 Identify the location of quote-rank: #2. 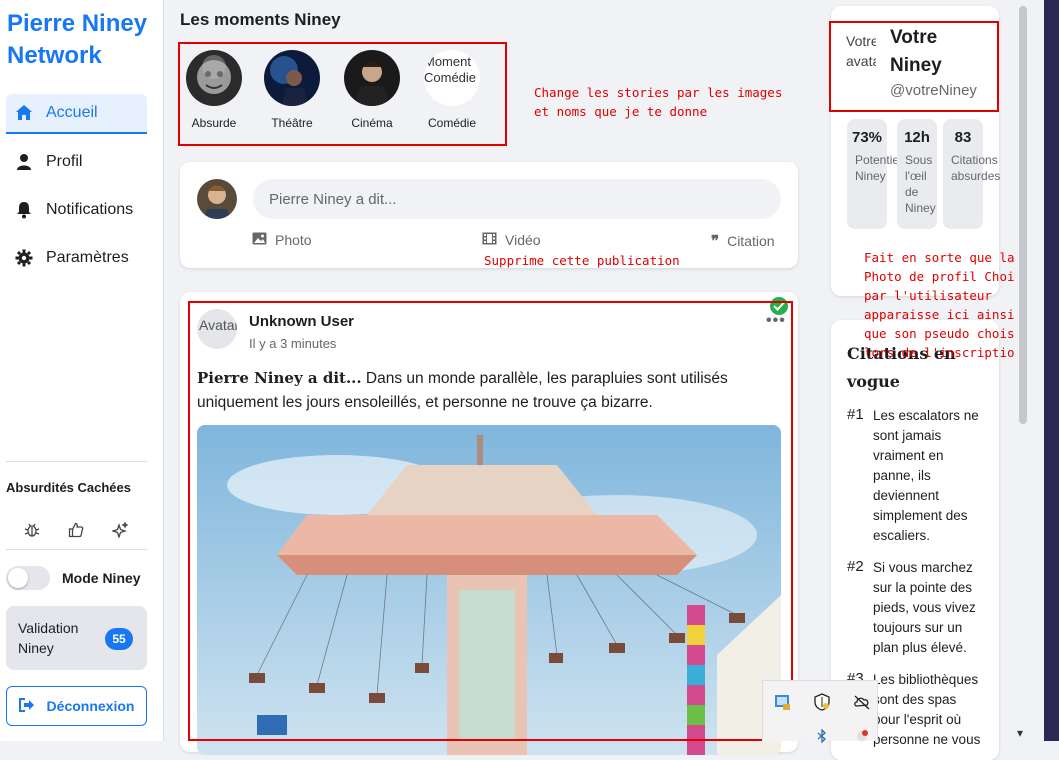
(855, 566).